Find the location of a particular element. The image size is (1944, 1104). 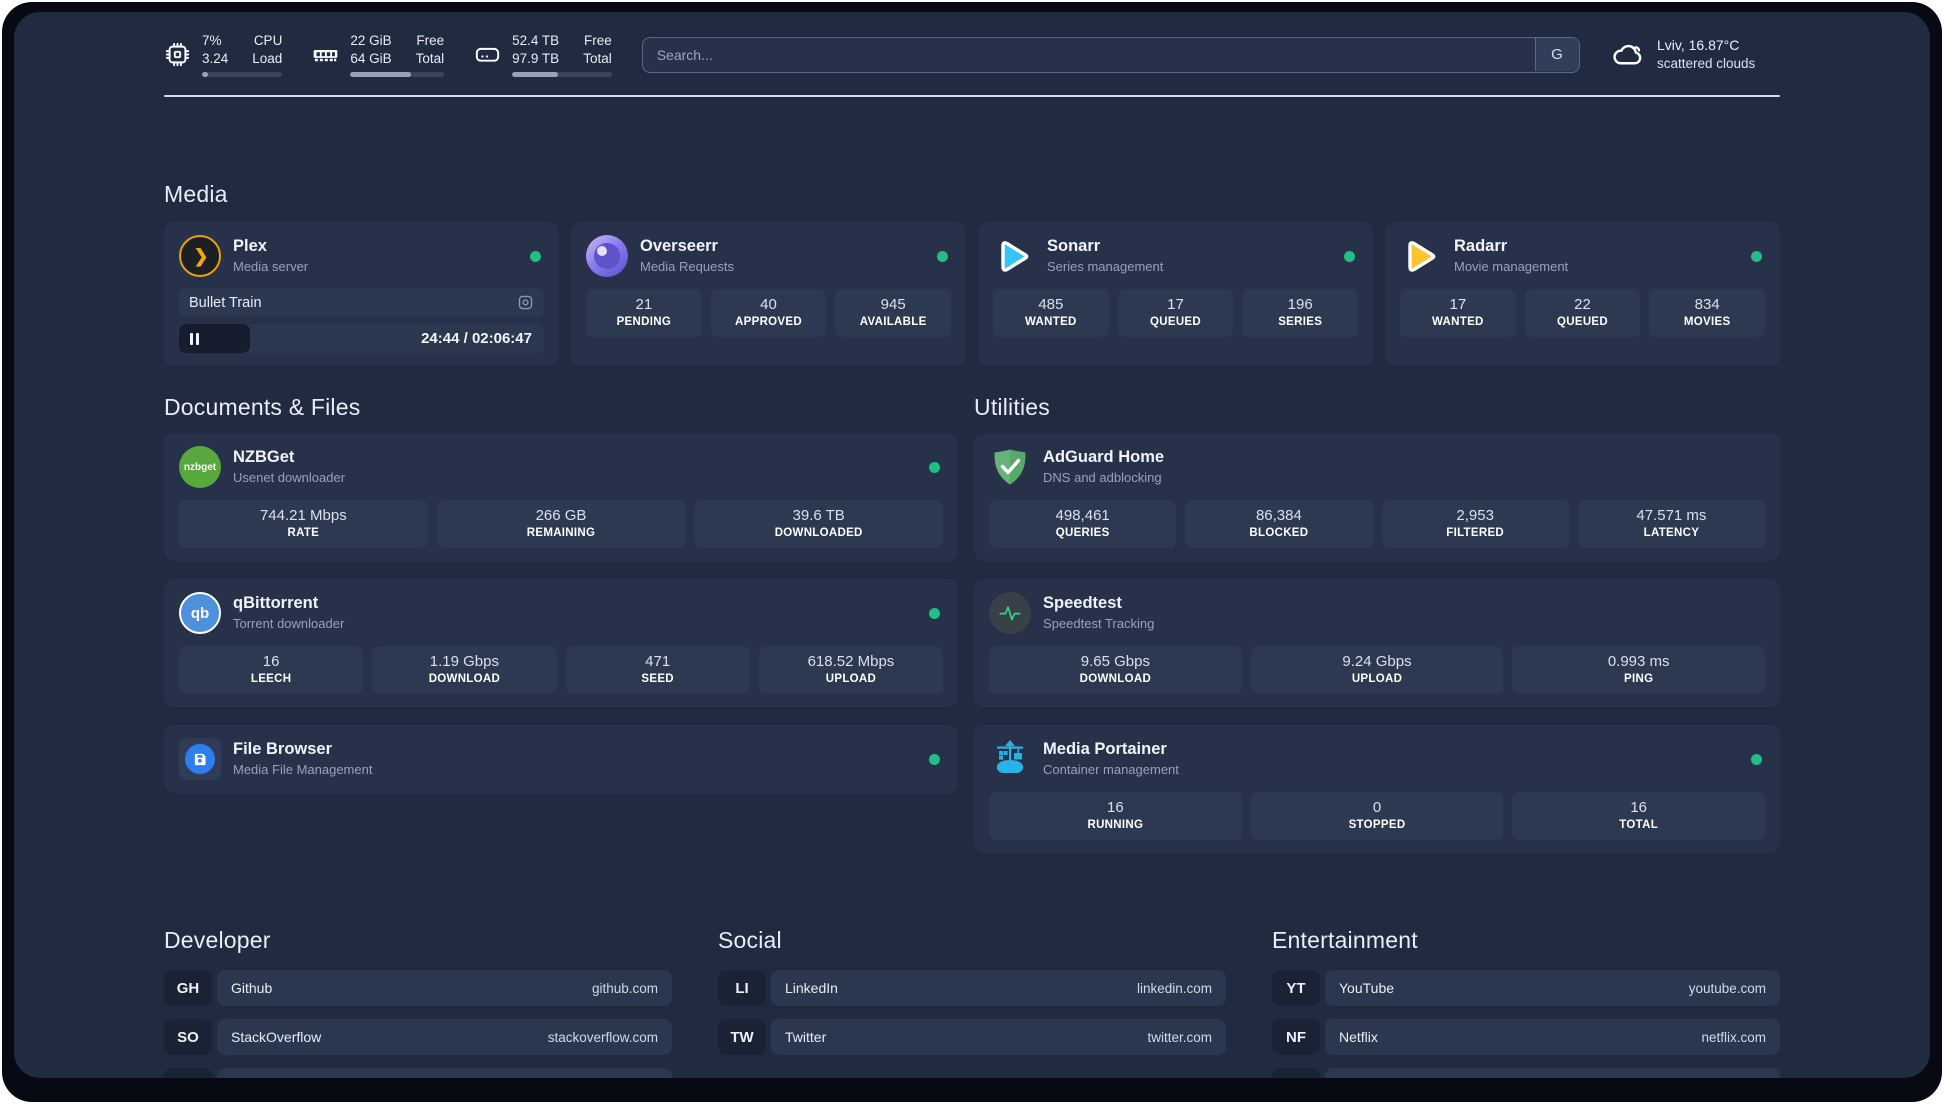

app-name: Overseerr is located at coordinates (679, 246).